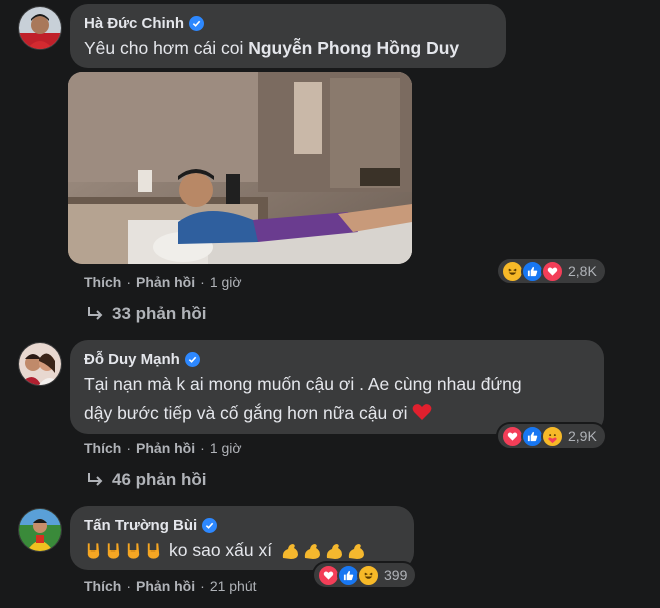 This screenshot has width=660, height=608. I want to click on comment-time: 21 phút, so click(233, 586).